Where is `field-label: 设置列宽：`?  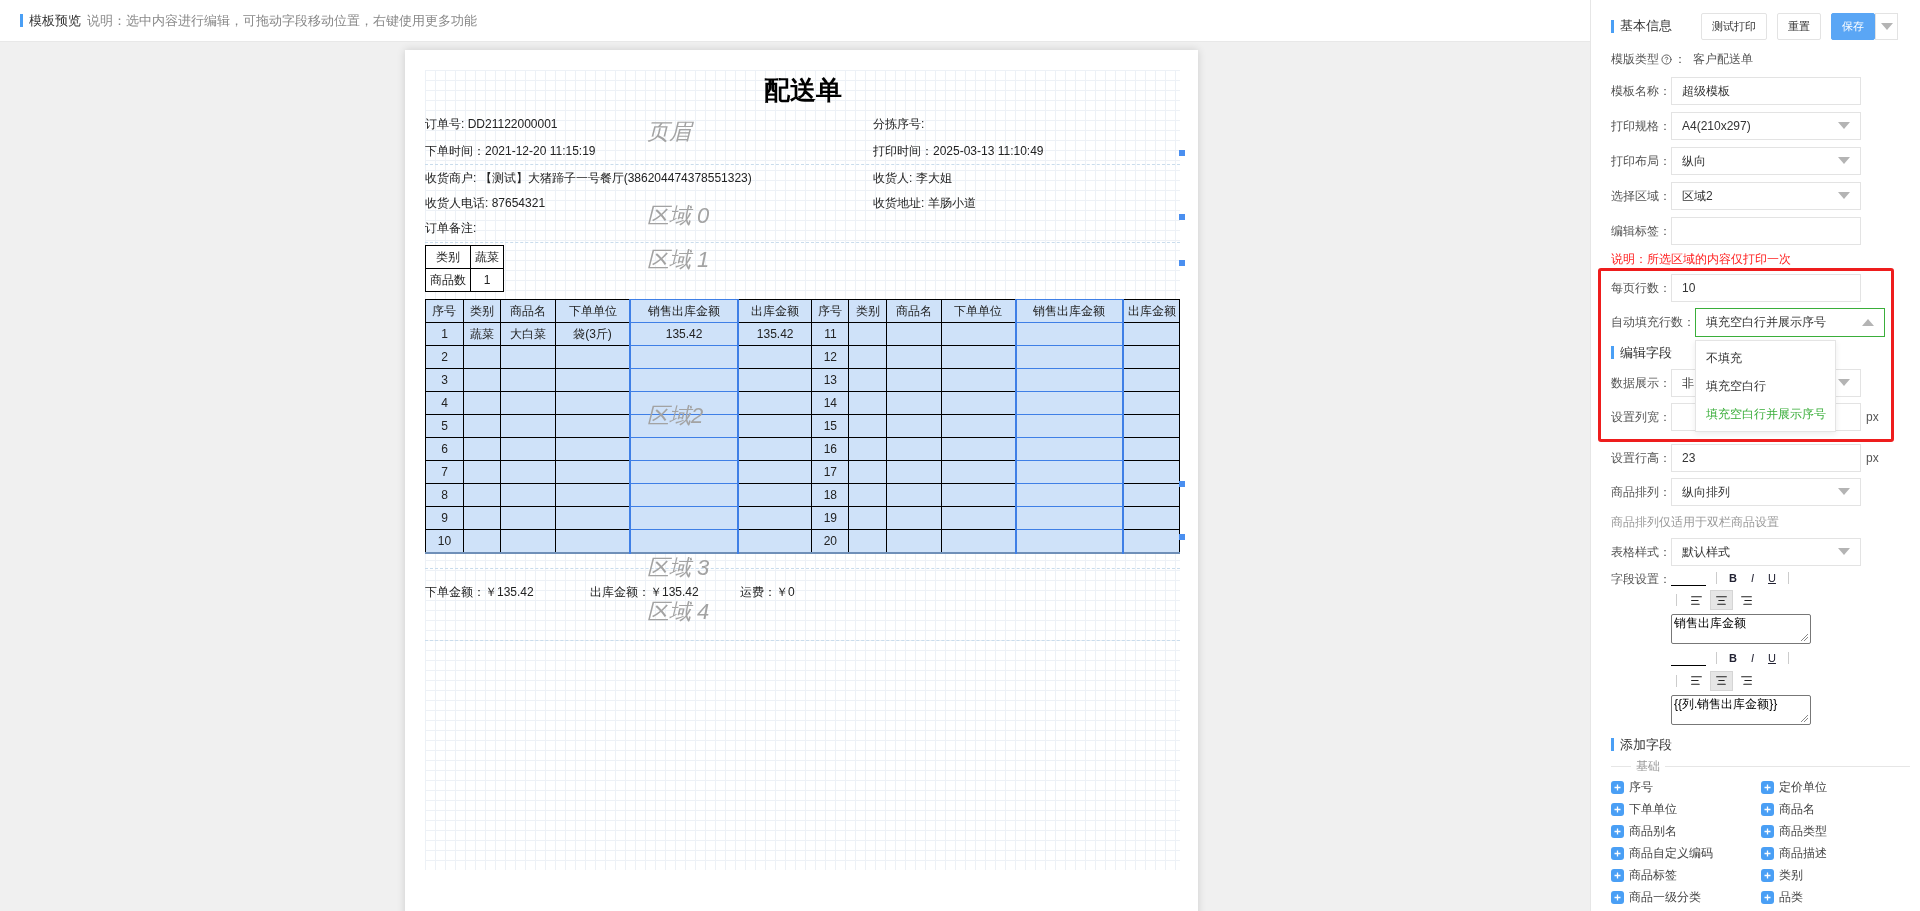 field-label: 设置列宽： is located at coordinates (1641, 417).